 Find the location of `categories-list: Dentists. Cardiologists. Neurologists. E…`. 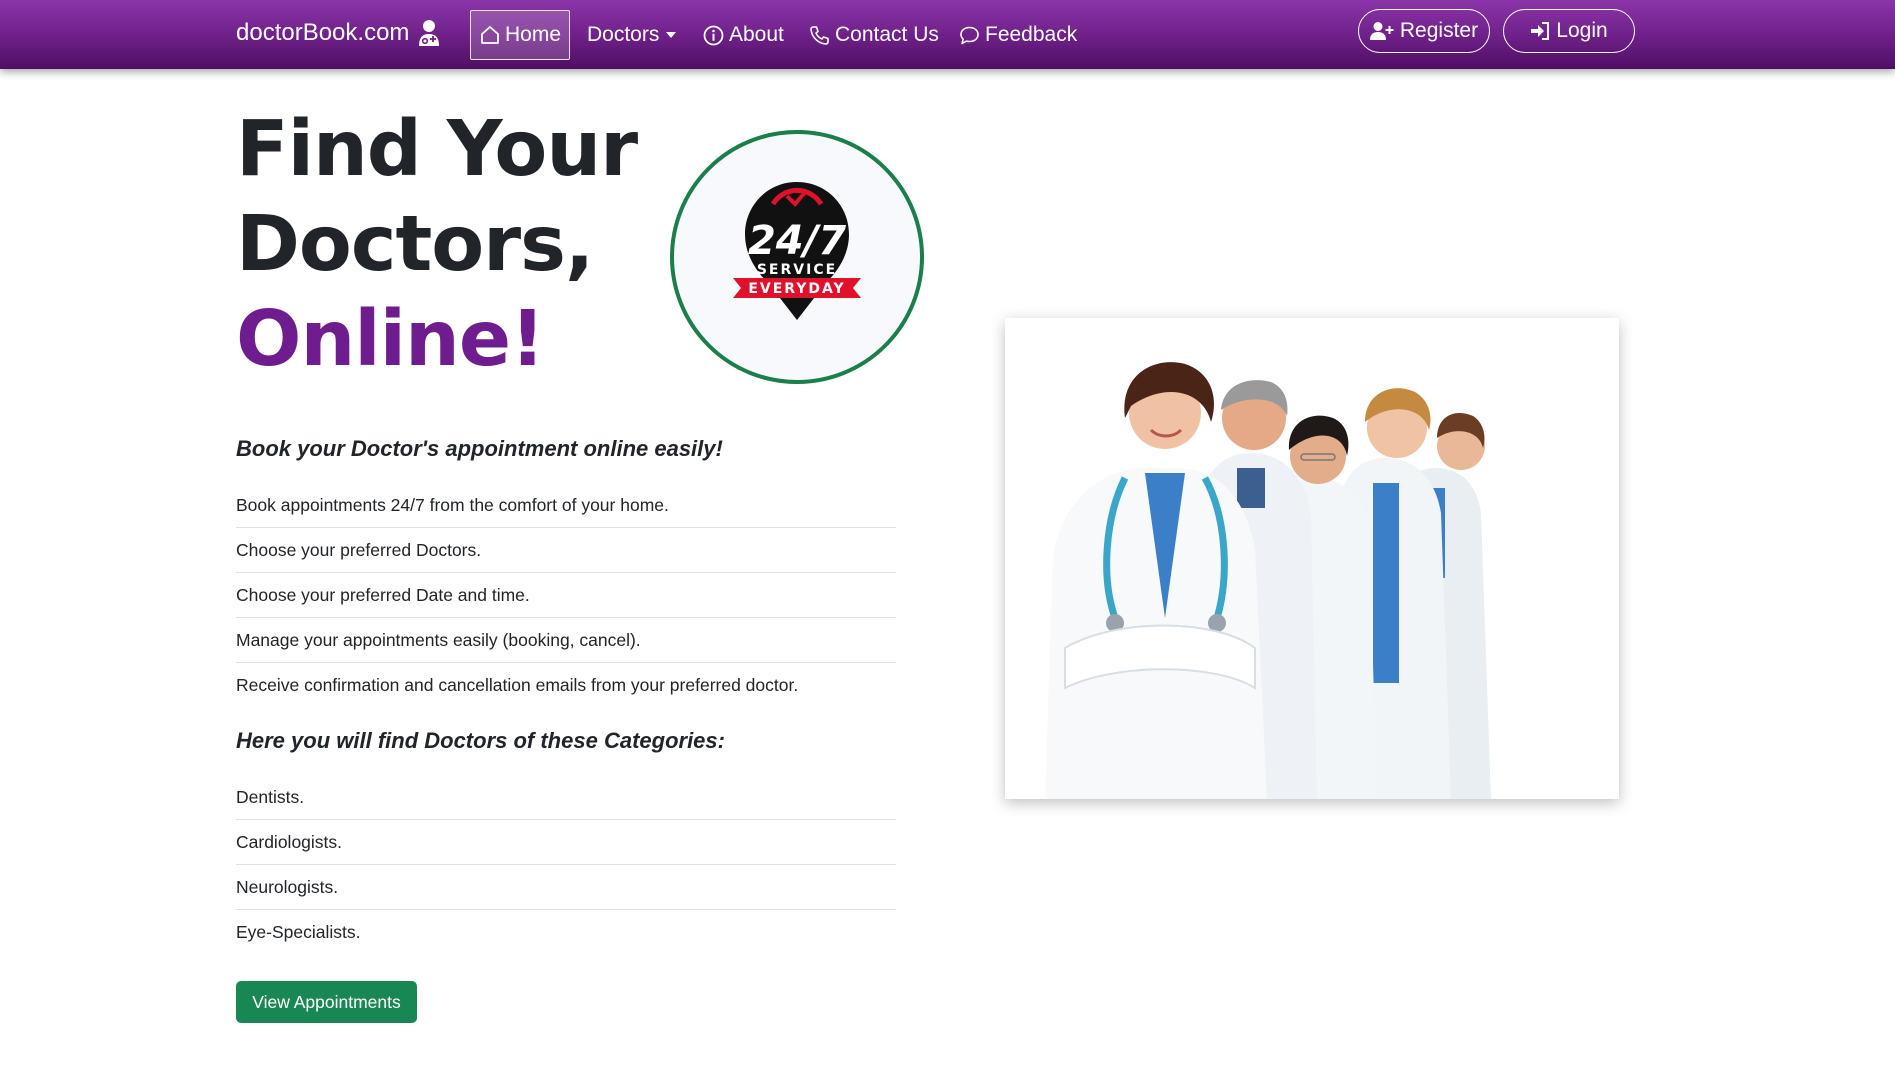

categories-list: Dentists. Cardiologists. Neurologists. E… is located at coordinates (566, 865).